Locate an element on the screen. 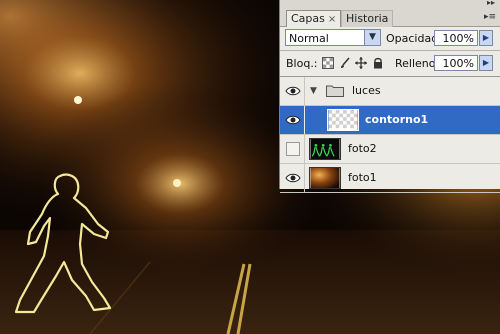  double-arrow-icon: ▸▸ is located at coordinates (491, 3).